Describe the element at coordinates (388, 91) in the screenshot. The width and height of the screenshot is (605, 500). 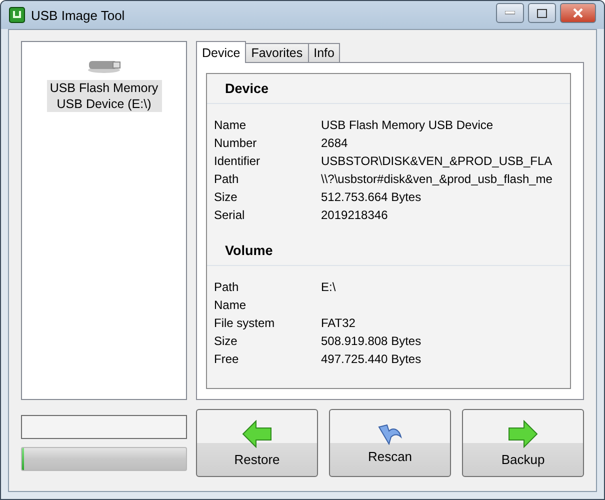
I see `section-heading: Device` at that location.